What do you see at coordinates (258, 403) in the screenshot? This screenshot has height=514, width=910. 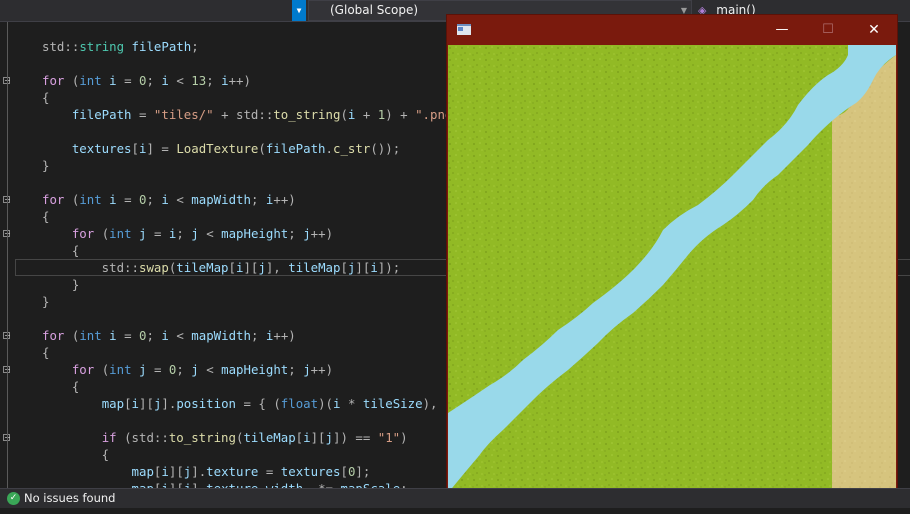 I see `code-token: = { (` at bounding box center [258, 403].